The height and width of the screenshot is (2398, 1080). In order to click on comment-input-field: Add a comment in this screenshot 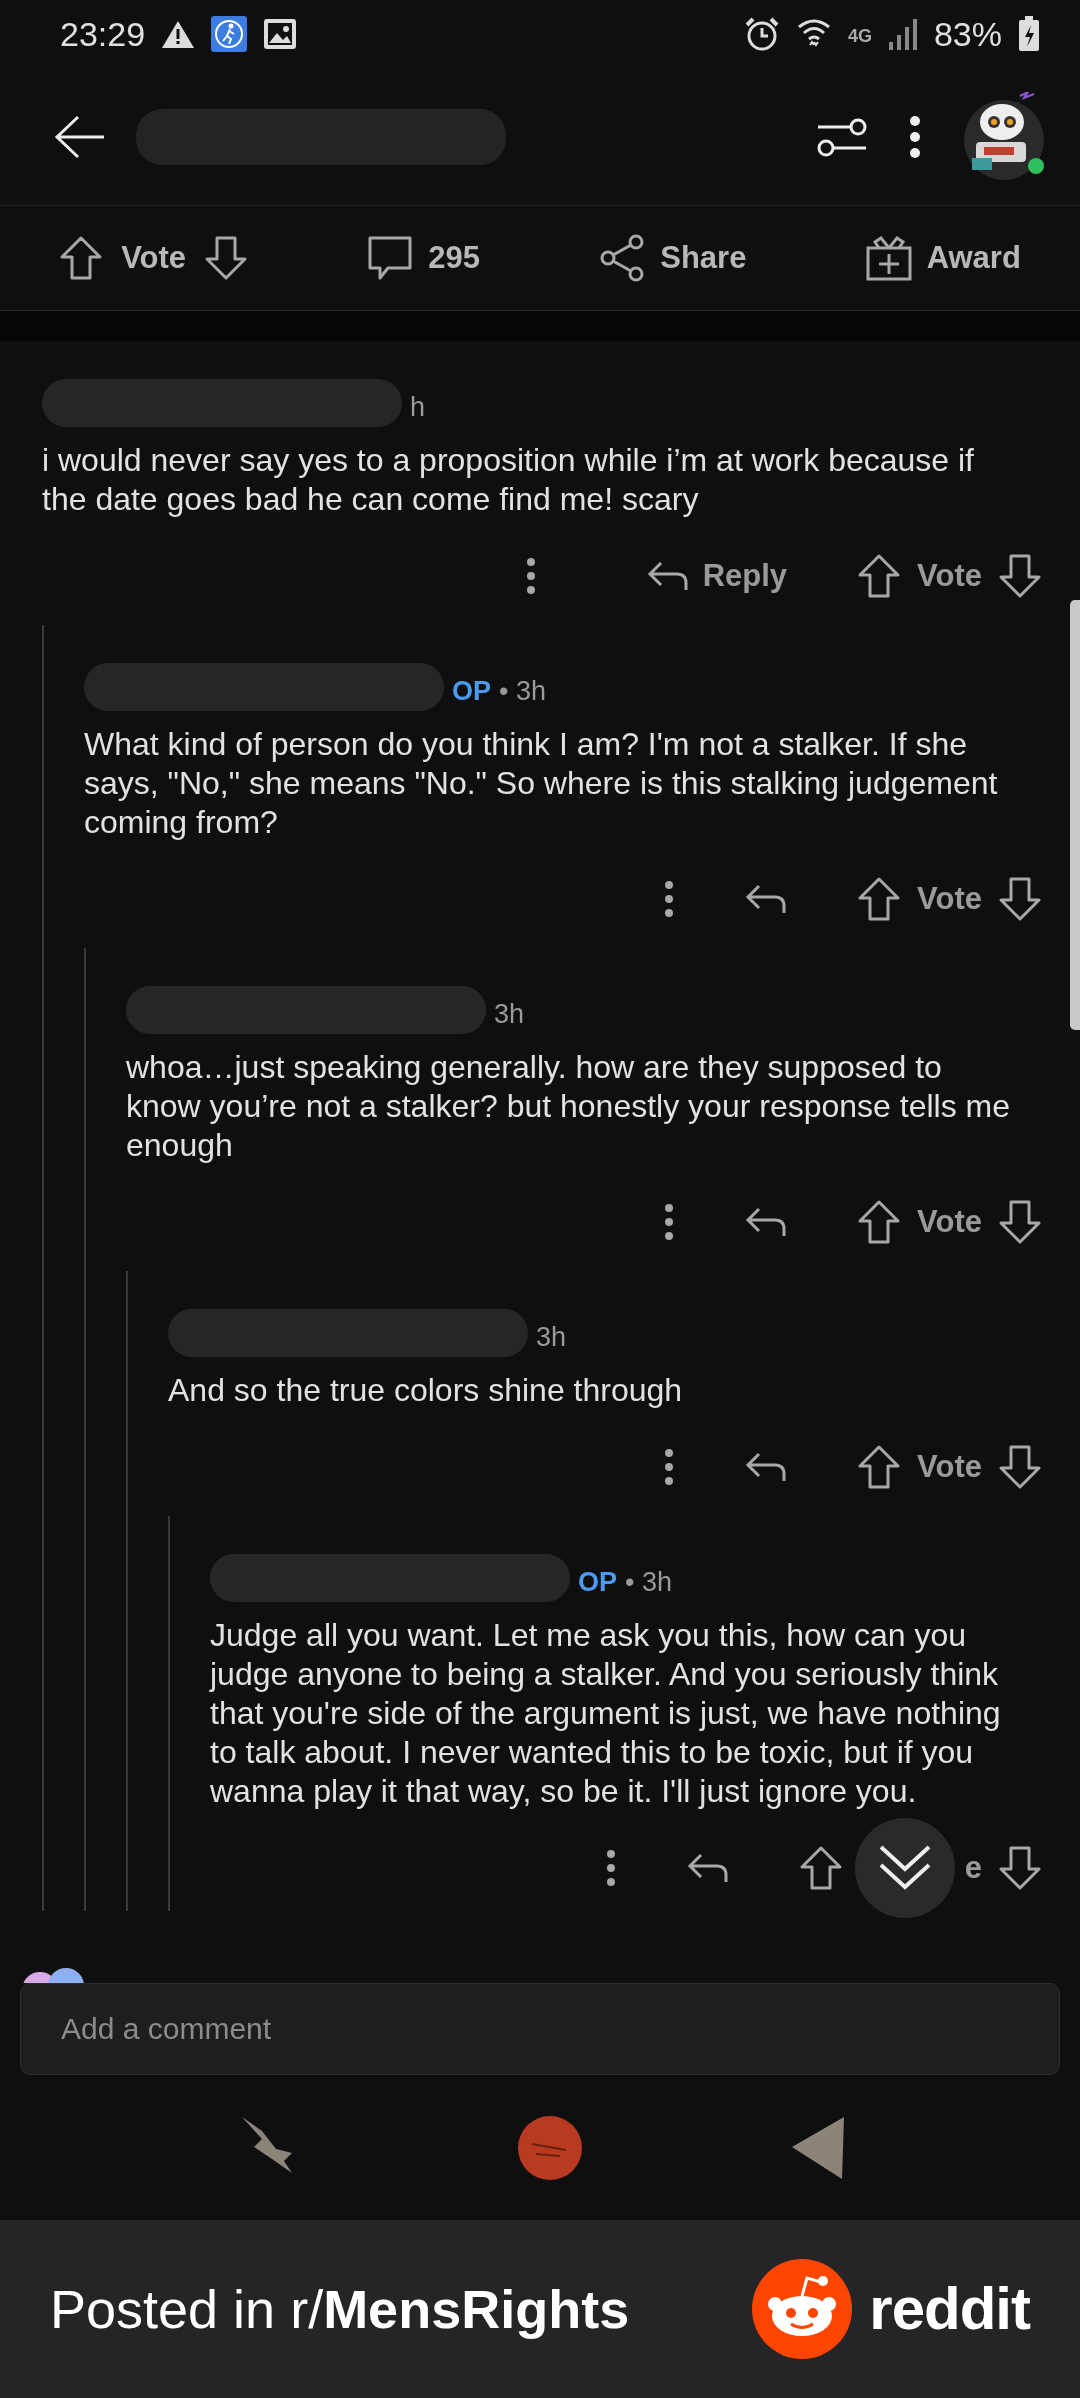, I will do `click(540, 2029)`.